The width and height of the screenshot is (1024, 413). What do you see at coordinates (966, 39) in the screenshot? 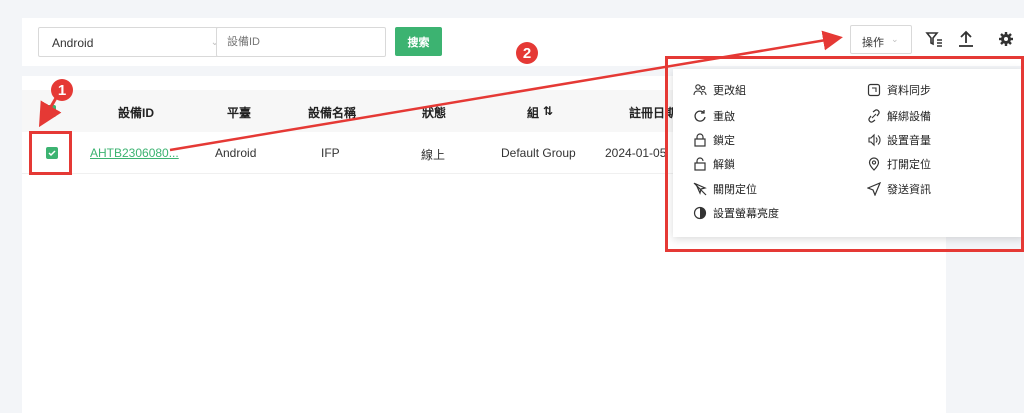
I see `upload-icon` at bounding box center [966, 39].